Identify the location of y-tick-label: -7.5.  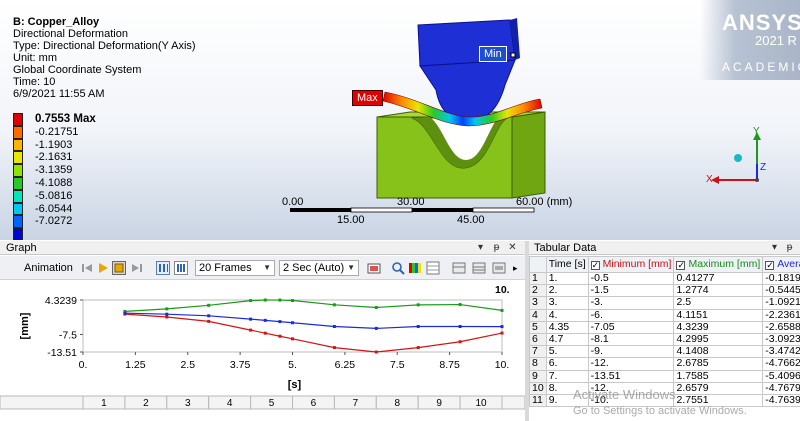
(68, 335).